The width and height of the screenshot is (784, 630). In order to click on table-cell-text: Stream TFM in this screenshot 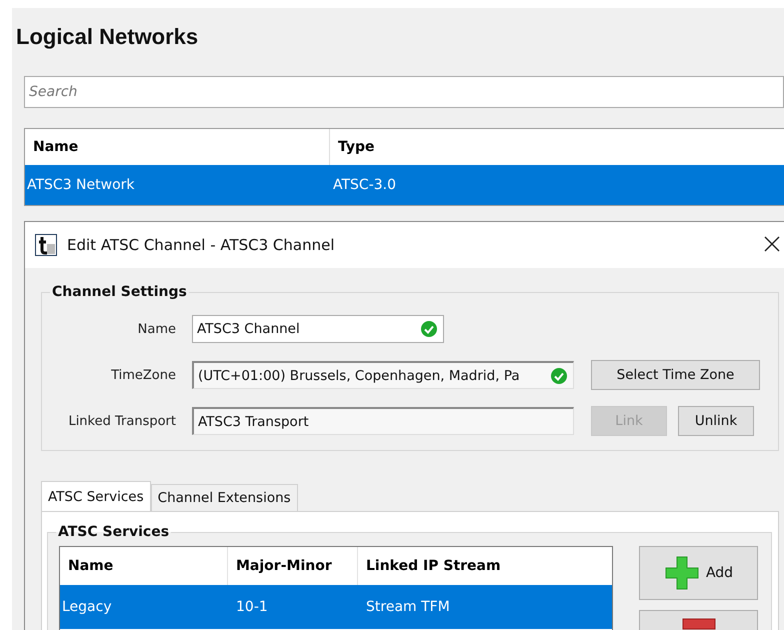, I will do `click(408, 607)`.